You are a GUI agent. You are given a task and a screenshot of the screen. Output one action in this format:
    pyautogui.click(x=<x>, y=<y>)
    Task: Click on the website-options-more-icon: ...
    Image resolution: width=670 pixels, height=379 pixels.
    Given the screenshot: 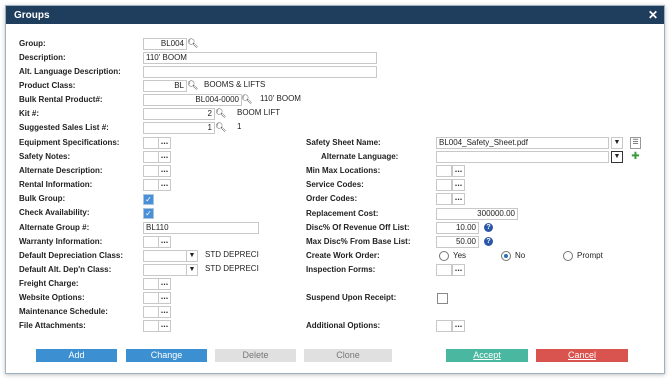 What is the action you would take?
    pyautogui.click(x=164, y=298)
    